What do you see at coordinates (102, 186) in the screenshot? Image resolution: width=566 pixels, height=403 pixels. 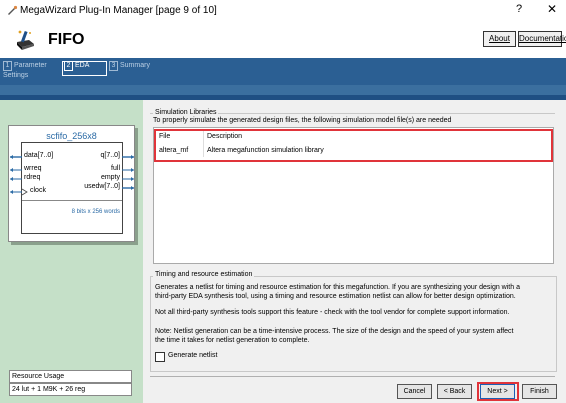 I see `pin-usedw: usedw[7..0]` at bounding box center [102, 186].